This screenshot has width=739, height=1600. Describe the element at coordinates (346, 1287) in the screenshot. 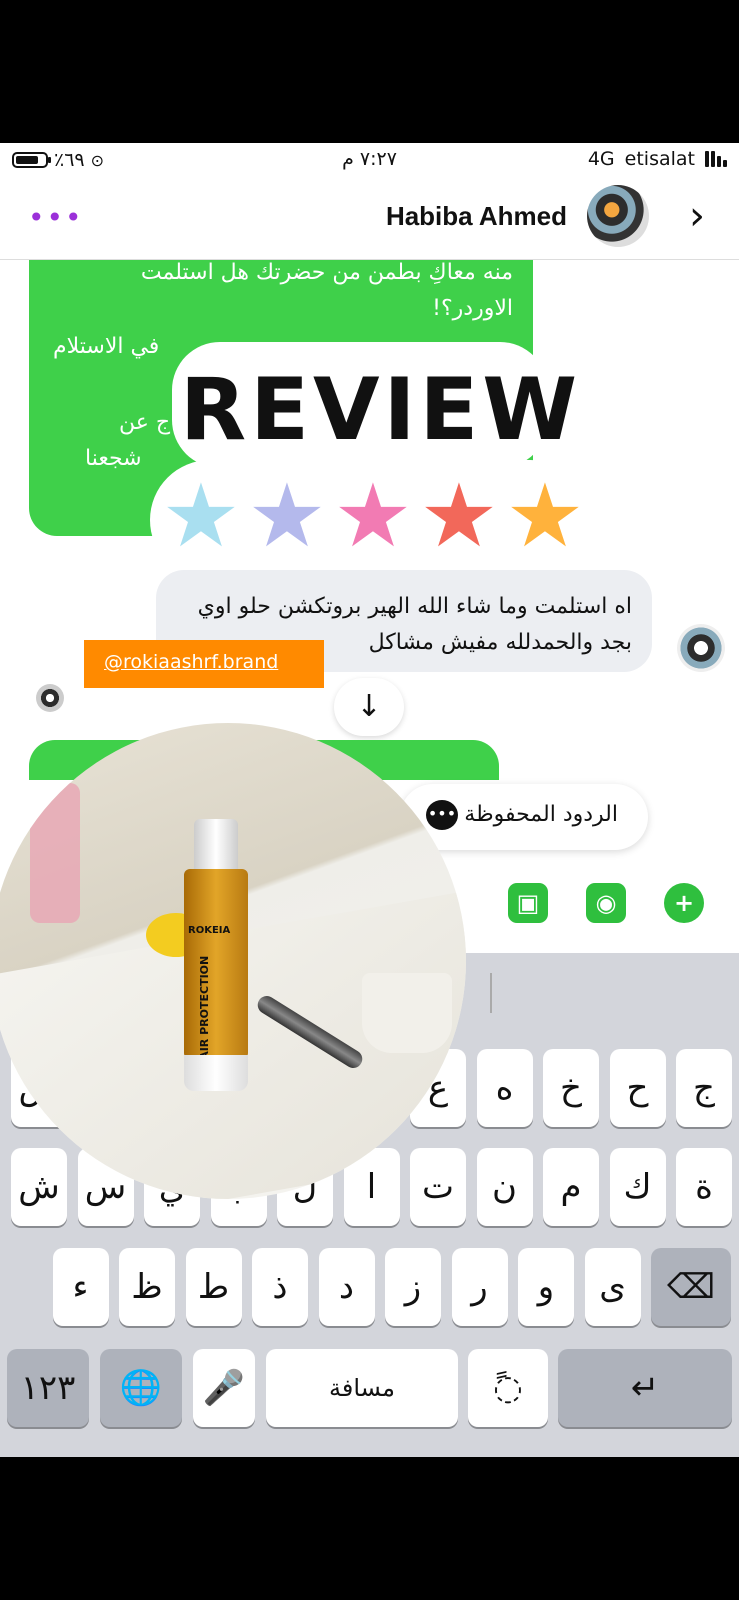

I see `key-letter: د` at that location.